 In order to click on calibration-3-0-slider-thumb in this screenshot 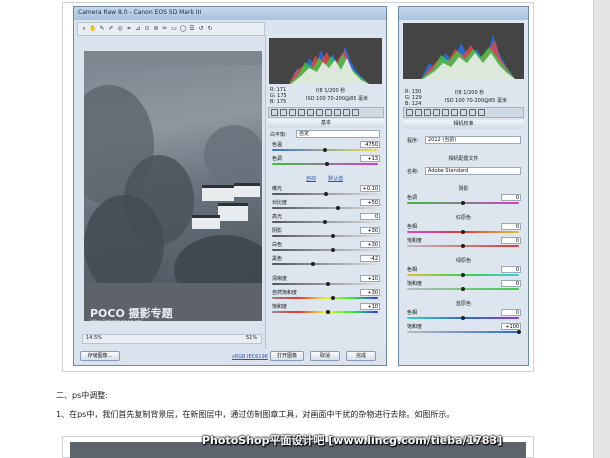, I will do `click(463, 318)`.